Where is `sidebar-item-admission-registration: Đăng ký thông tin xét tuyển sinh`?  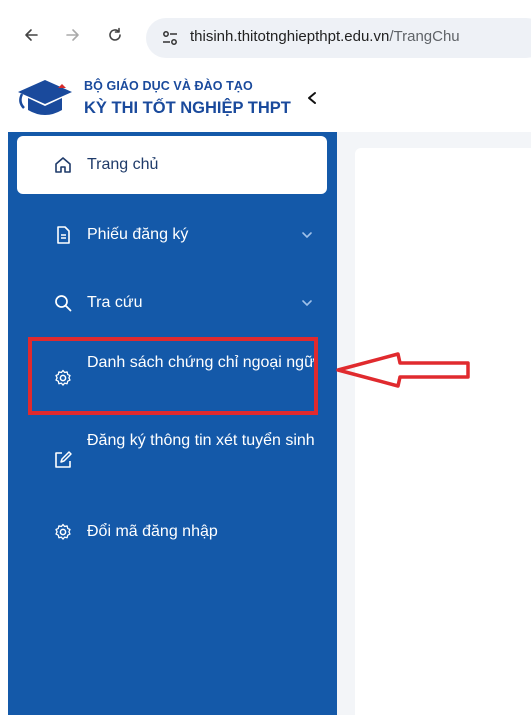
sidebar-item-admission-registration: Đăng ký thông tin xét tuyển sinh is located at coordinates (172, 460).